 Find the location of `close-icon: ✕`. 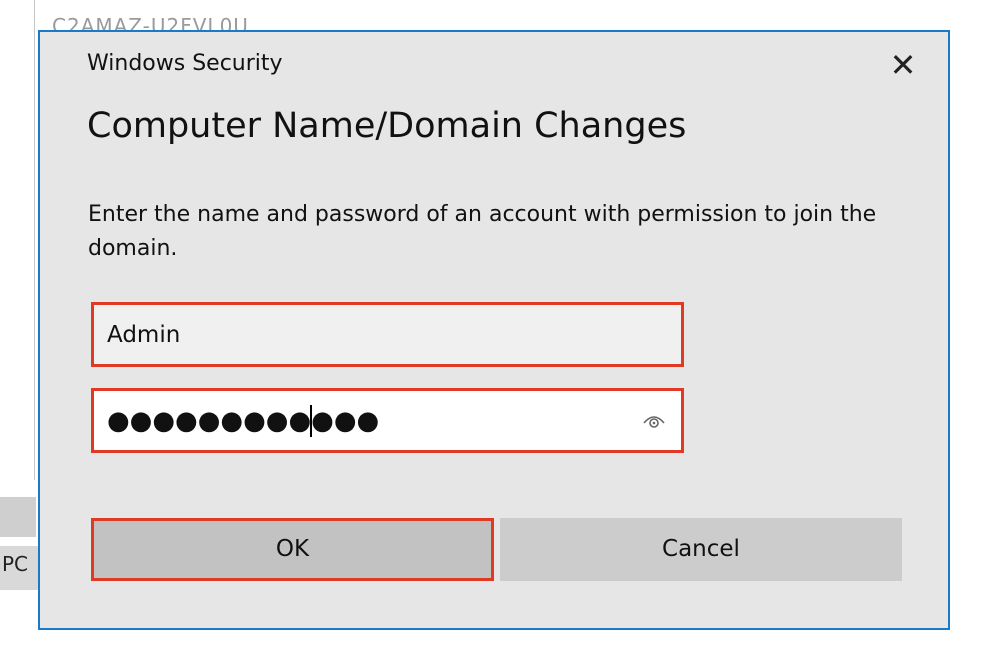

close-icon: ✕ is located at coordinates (903, 65).